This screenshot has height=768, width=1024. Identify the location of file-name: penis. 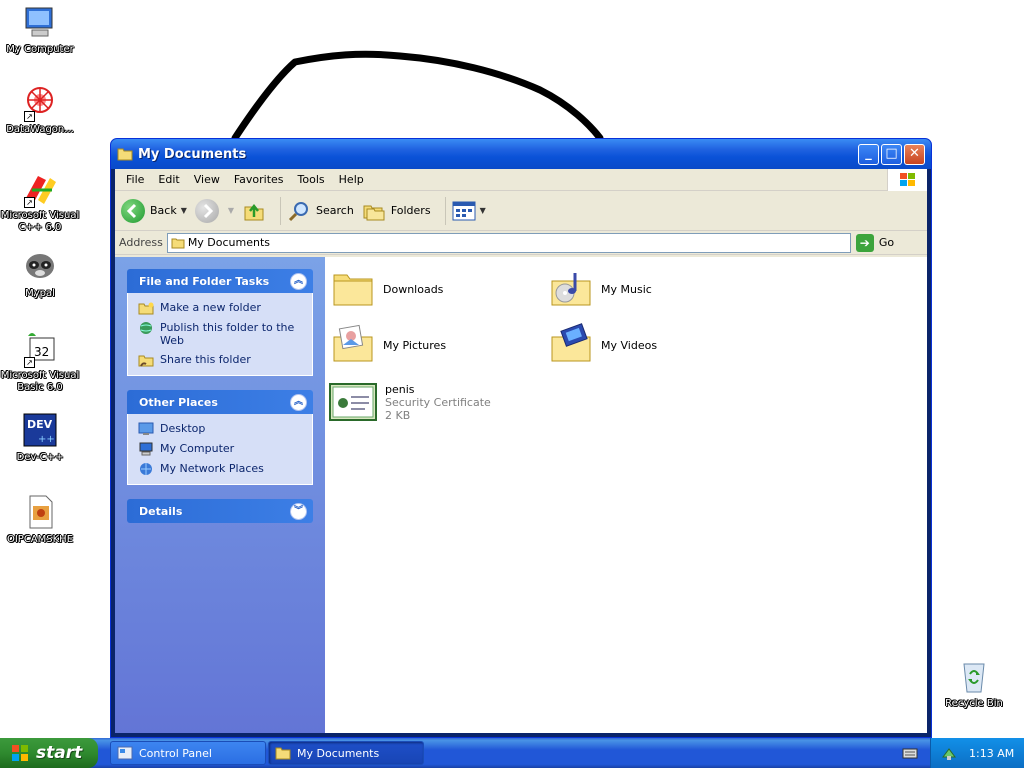
(400, 389).